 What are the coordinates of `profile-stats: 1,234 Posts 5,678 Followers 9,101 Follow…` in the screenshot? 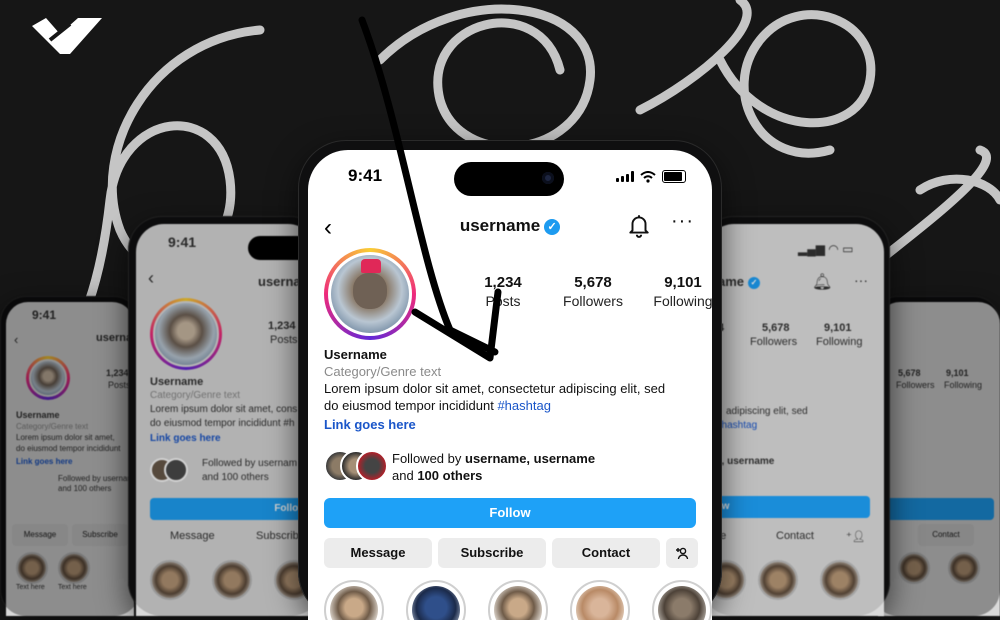 It's located at (585, 291).